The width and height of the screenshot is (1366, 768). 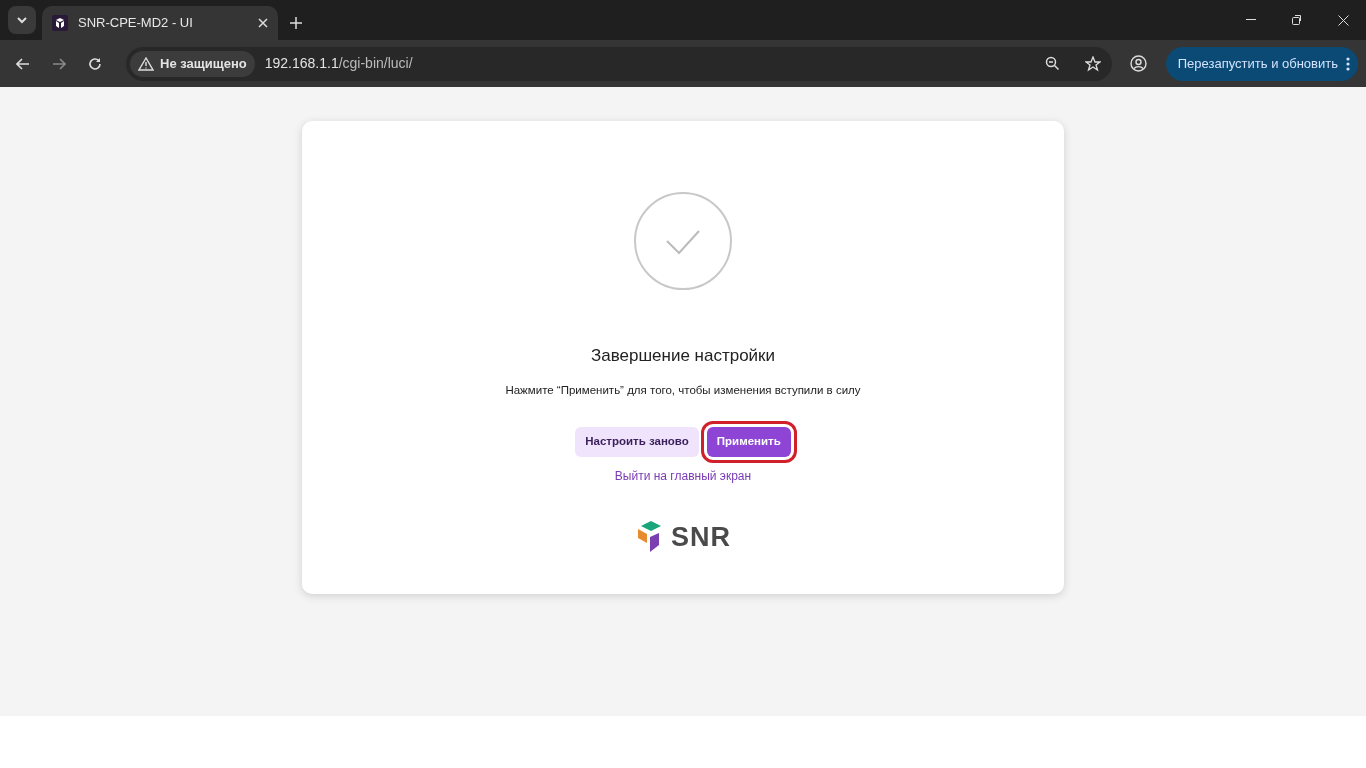 I want to click on tab-search-button, so click(x=22, y=20).